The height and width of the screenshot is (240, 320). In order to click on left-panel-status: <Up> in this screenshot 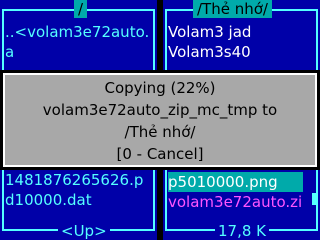, I will do `click(84, 231)`.